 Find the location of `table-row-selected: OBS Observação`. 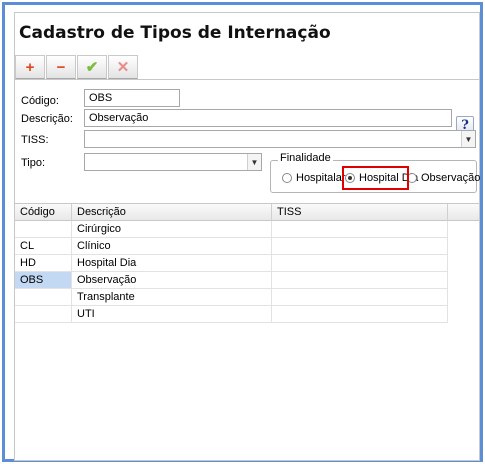

table-row-selected: OBS Observação is located at coordinates (247, 280).